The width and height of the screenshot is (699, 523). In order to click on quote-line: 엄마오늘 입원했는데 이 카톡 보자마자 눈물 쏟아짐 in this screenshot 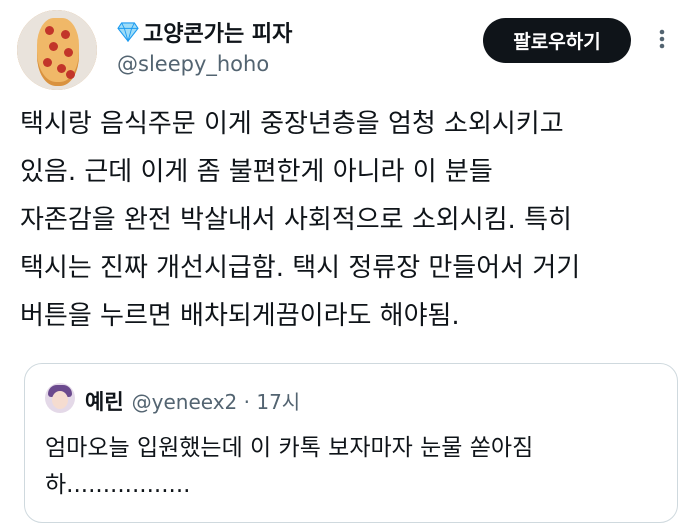, I will do `click(289, 448)`.